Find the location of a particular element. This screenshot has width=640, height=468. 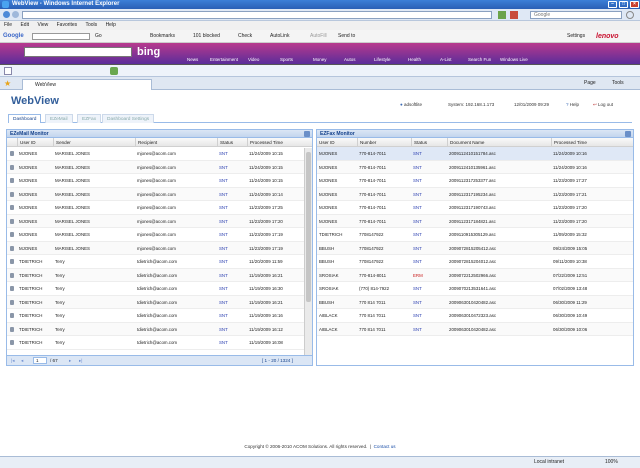

ezemail-scrollbar is located at coordinates (308, 252).